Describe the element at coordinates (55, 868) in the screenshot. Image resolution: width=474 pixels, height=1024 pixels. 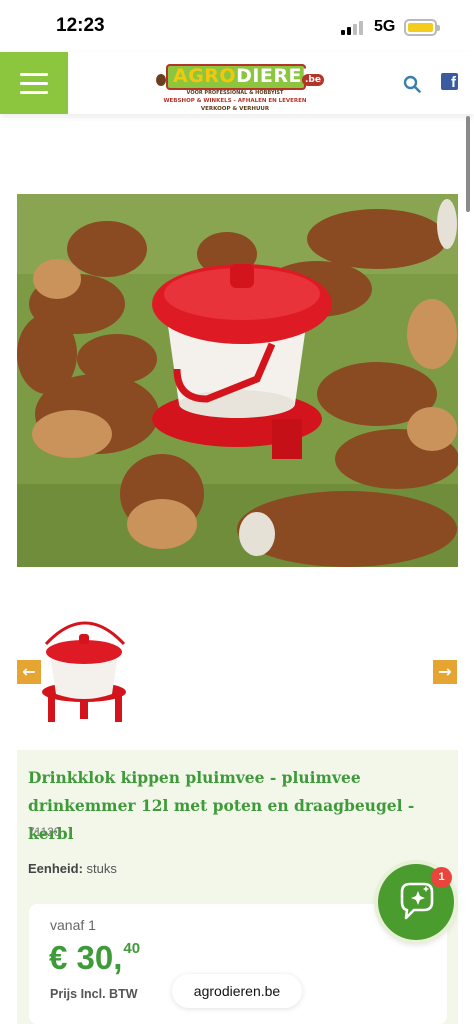
I see `unit-label: Eenheid:` at that location.